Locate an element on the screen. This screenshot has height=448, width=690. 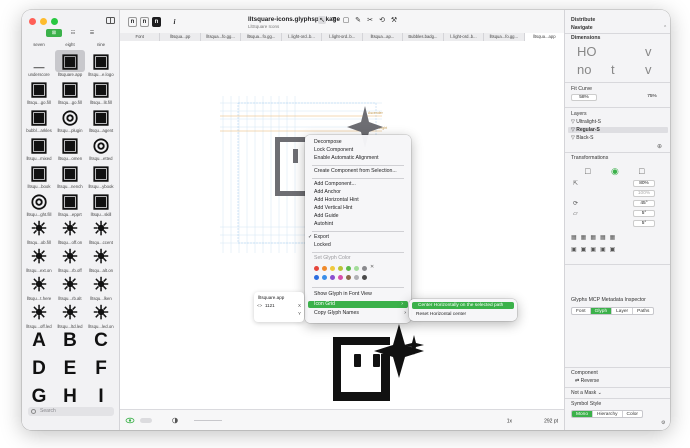
info-icon: i is located at coordinates (174, 22).